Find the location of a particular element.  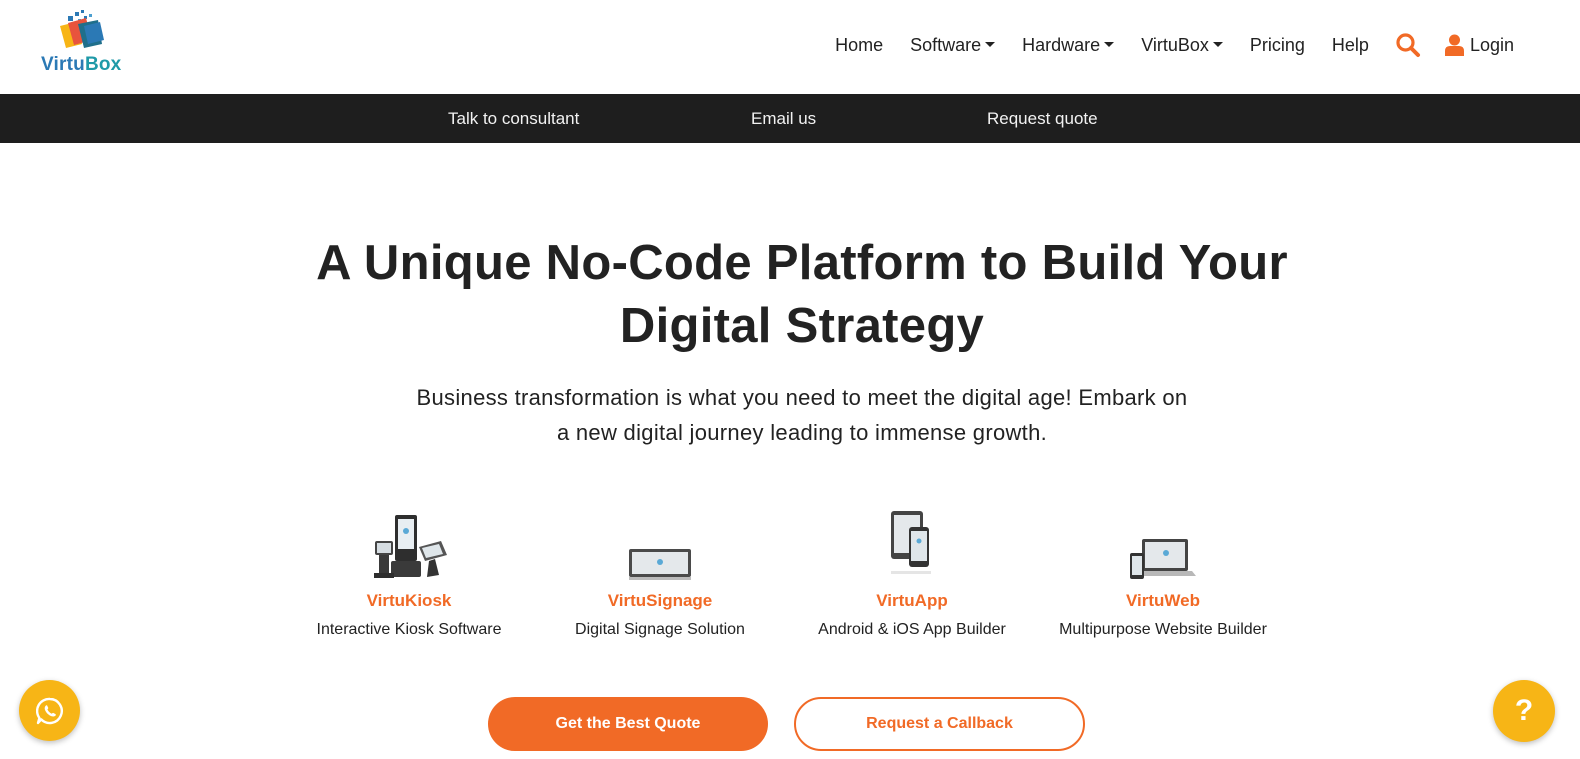

request-callback-button: Request a Callback is located at coordinates (939, 724).